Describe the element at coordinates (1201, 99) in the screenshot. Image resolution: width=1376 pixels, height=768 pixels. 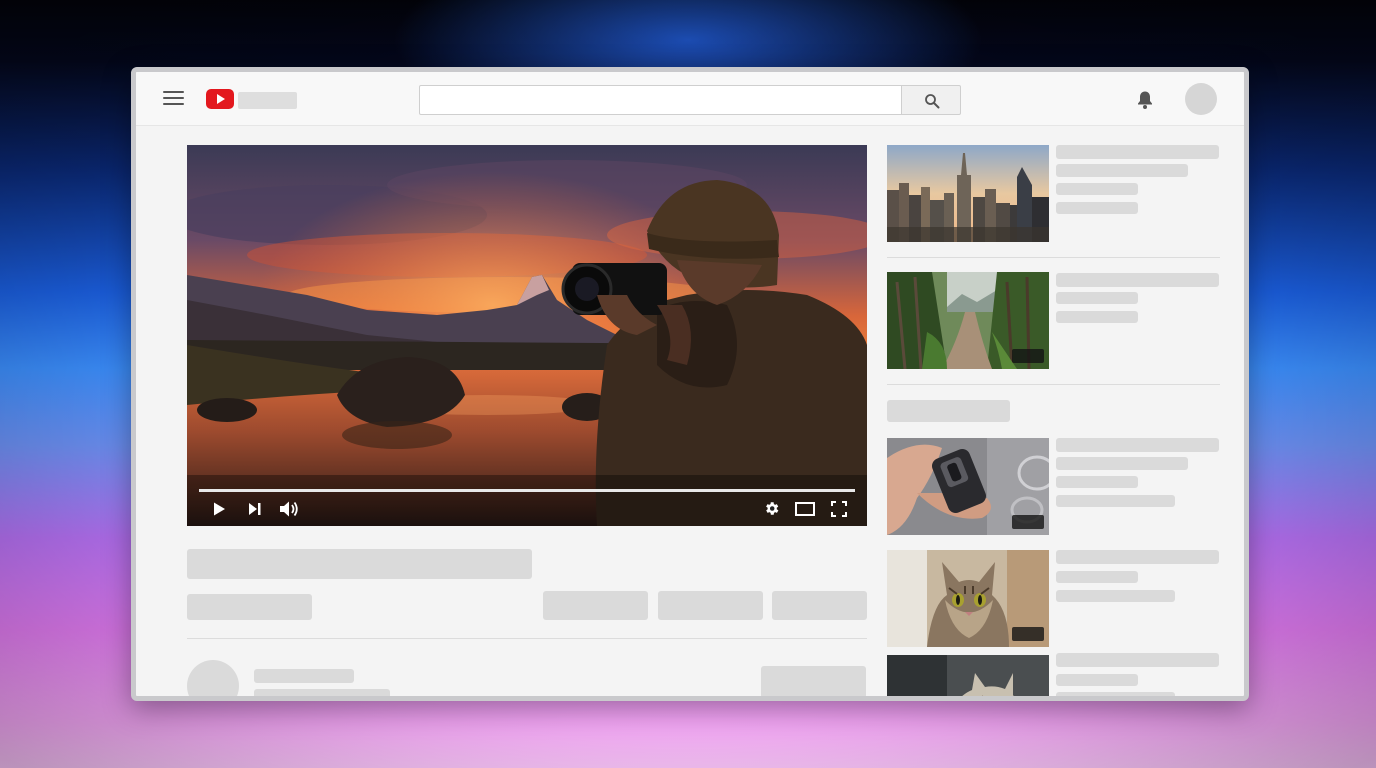
I see `account-avatar` at that location.